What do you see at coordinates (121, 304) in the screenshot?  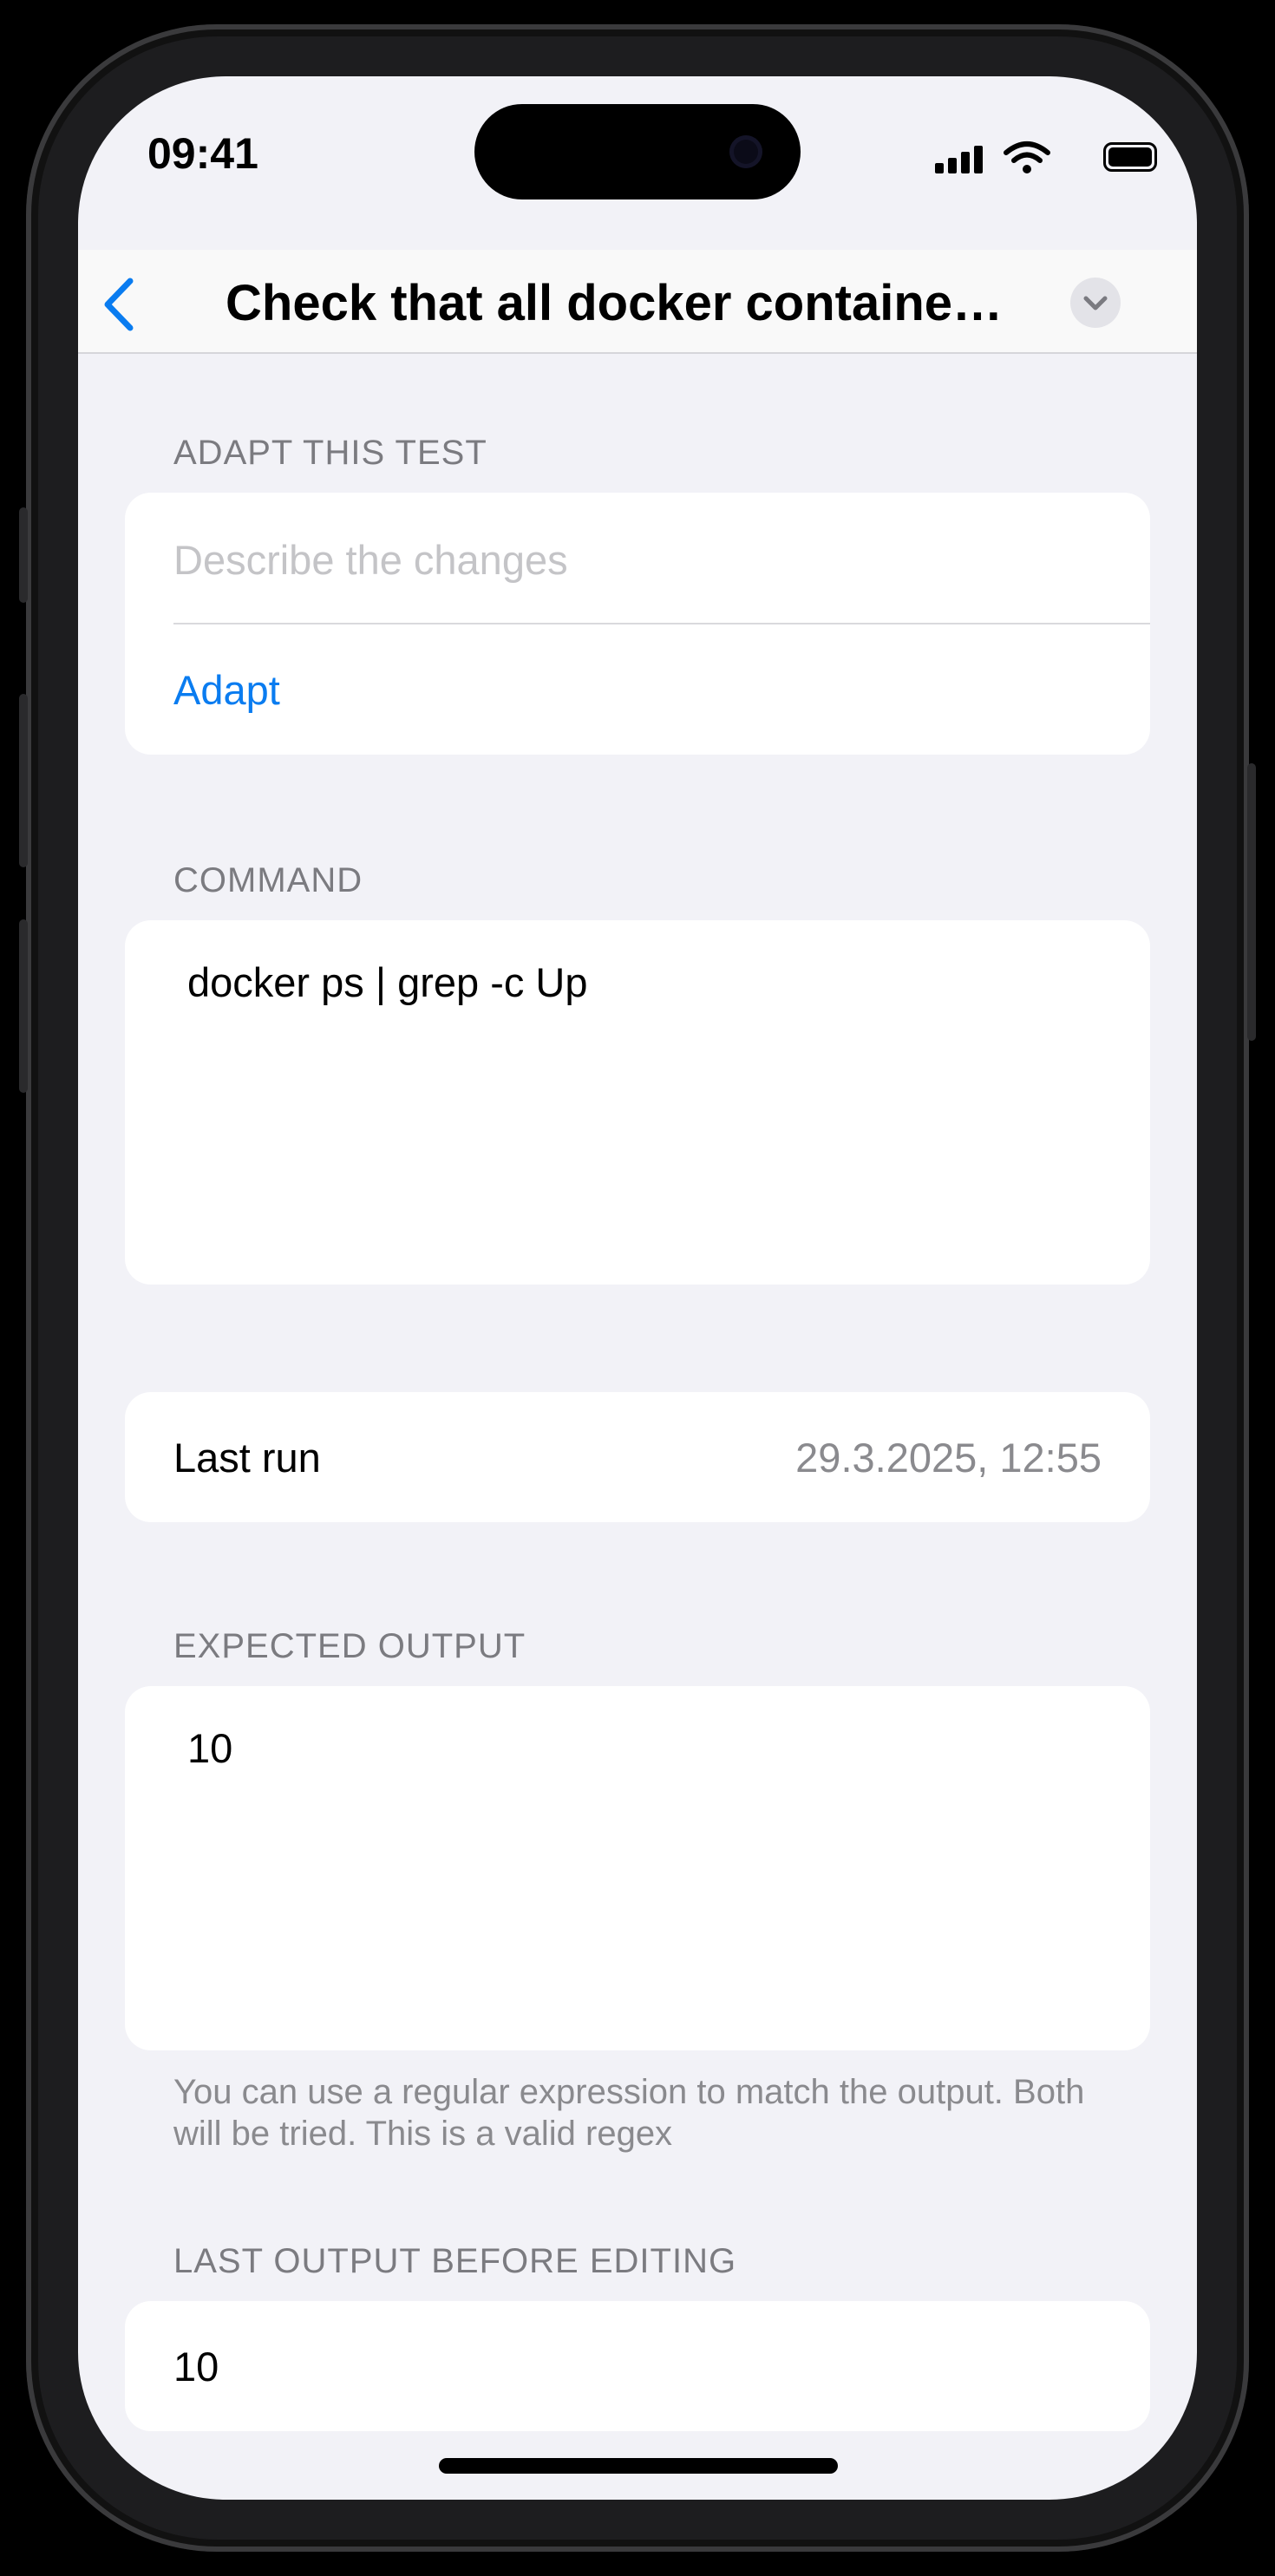 I see `chevron-left-icon` at bounding box center [121, 304].